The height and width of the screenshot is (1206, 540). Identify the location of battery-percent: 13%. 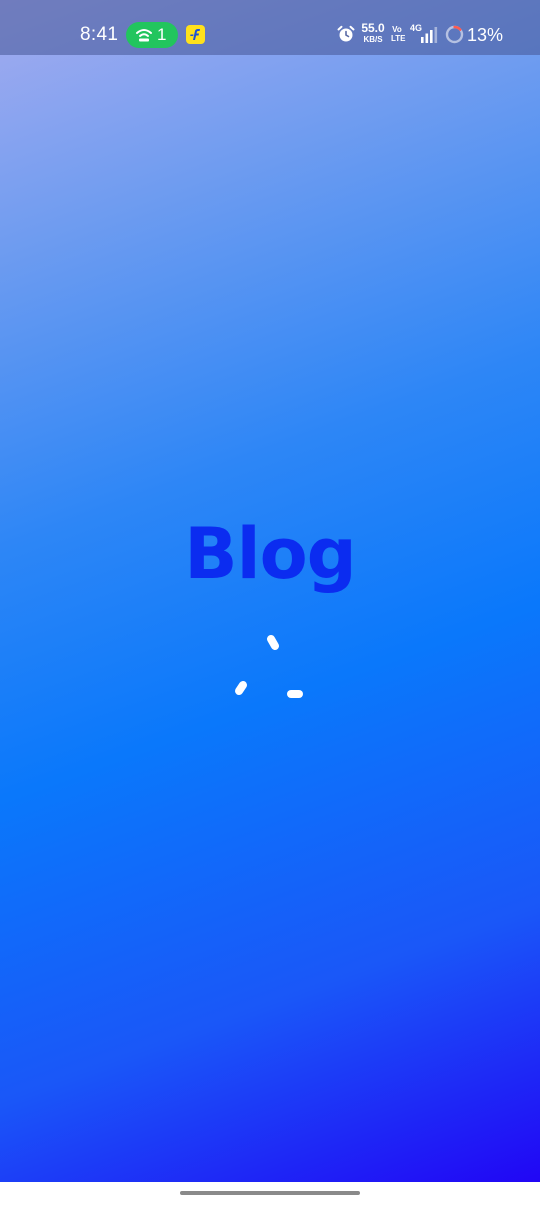
(485, 35).